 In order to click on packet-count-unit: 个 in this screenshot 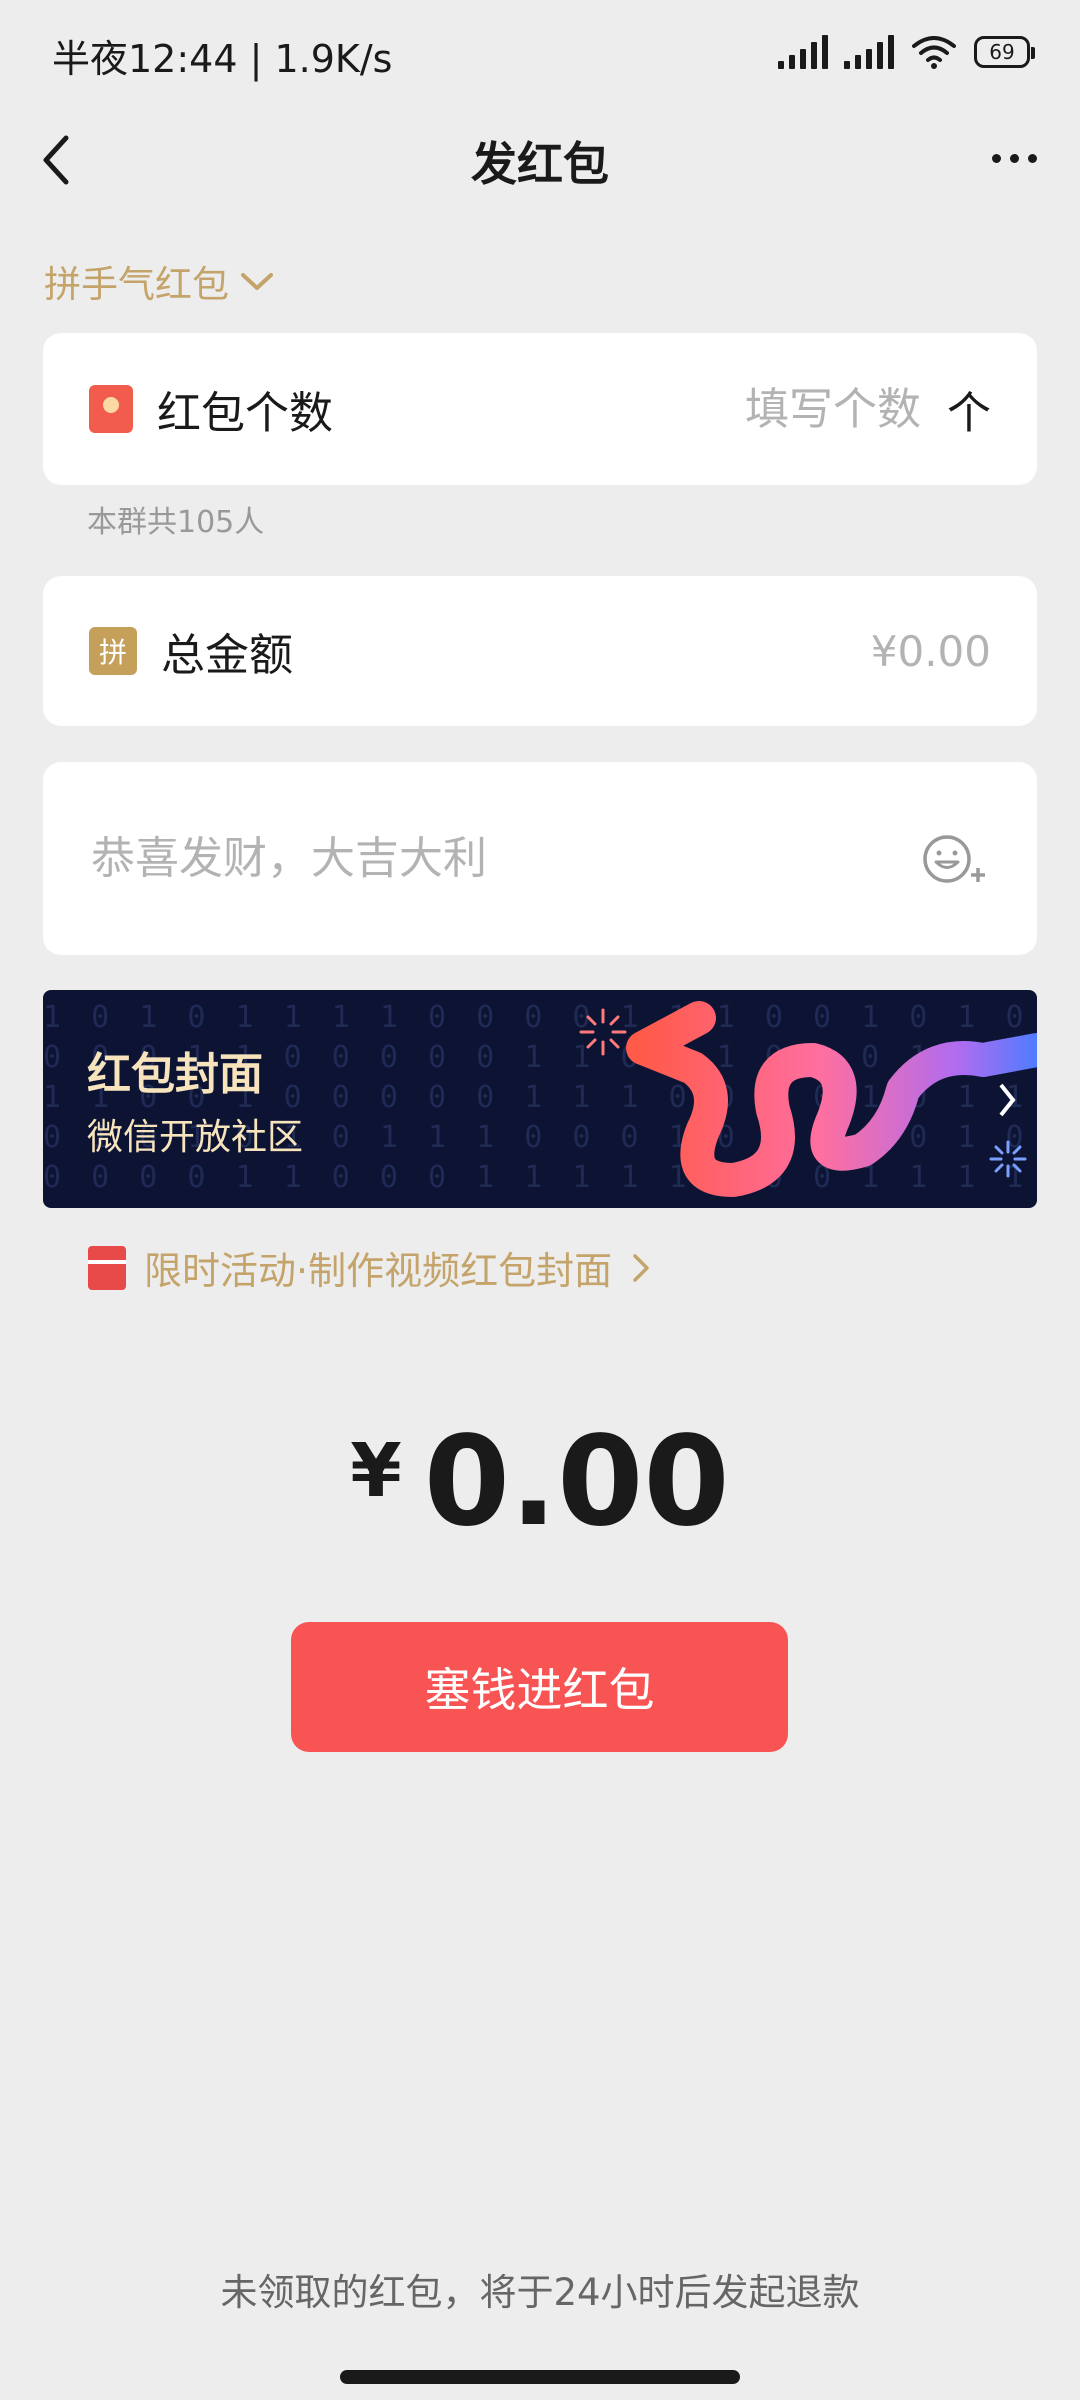, I will do `click(969, 413)`.